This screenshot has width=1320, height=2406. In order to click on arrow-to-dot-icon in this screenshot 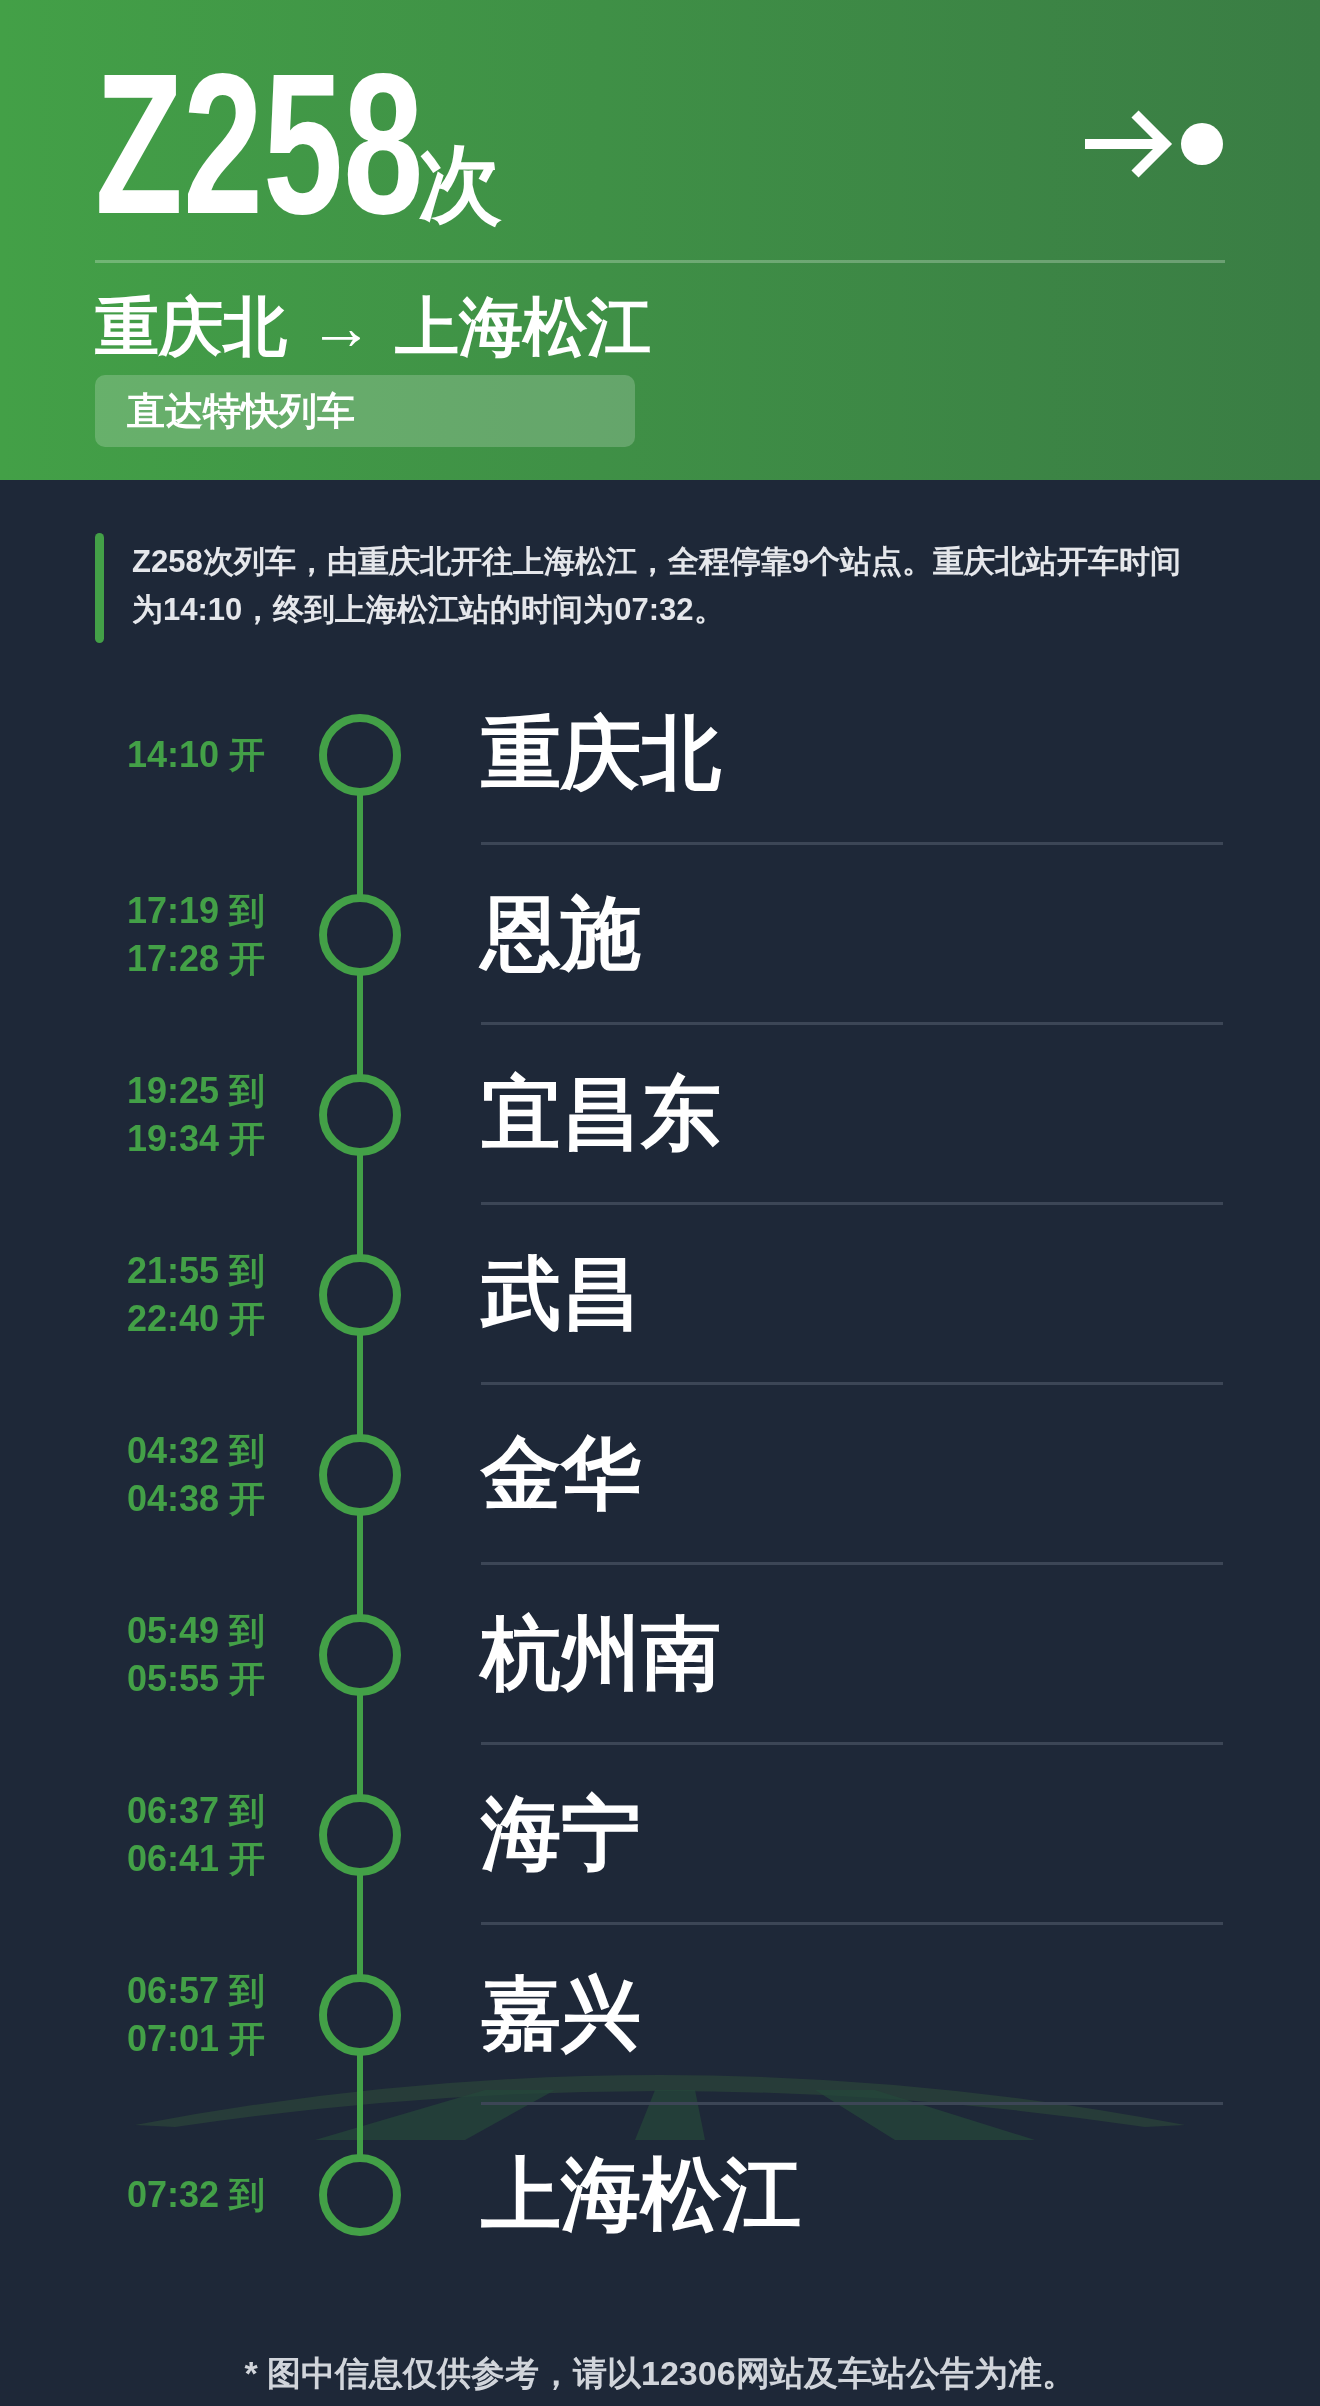, I will do `click(1155, 144)`.